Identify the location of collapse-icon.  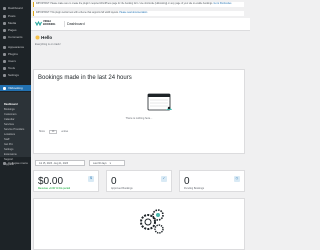
(4, 163).